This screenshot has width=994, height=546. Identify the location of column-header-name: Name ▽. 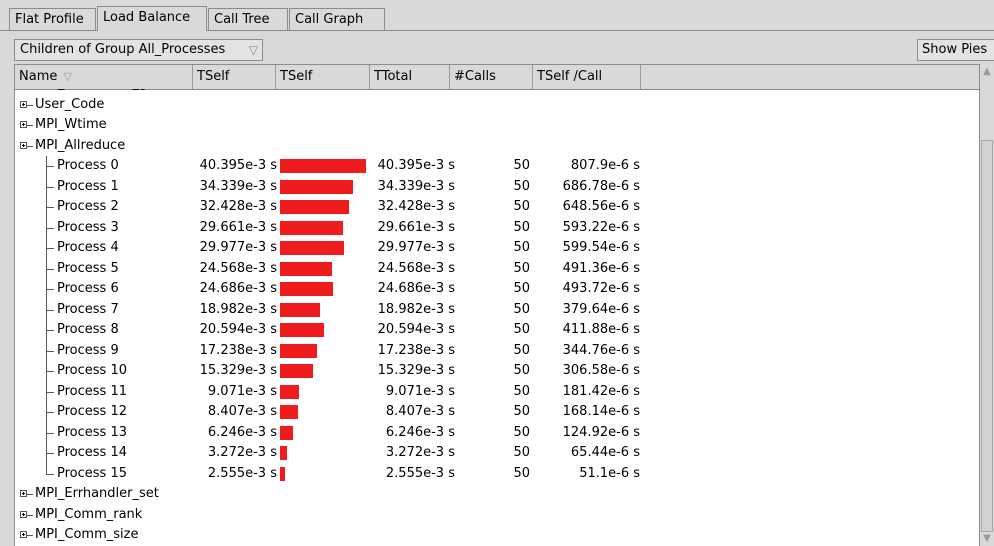
(104, 77).